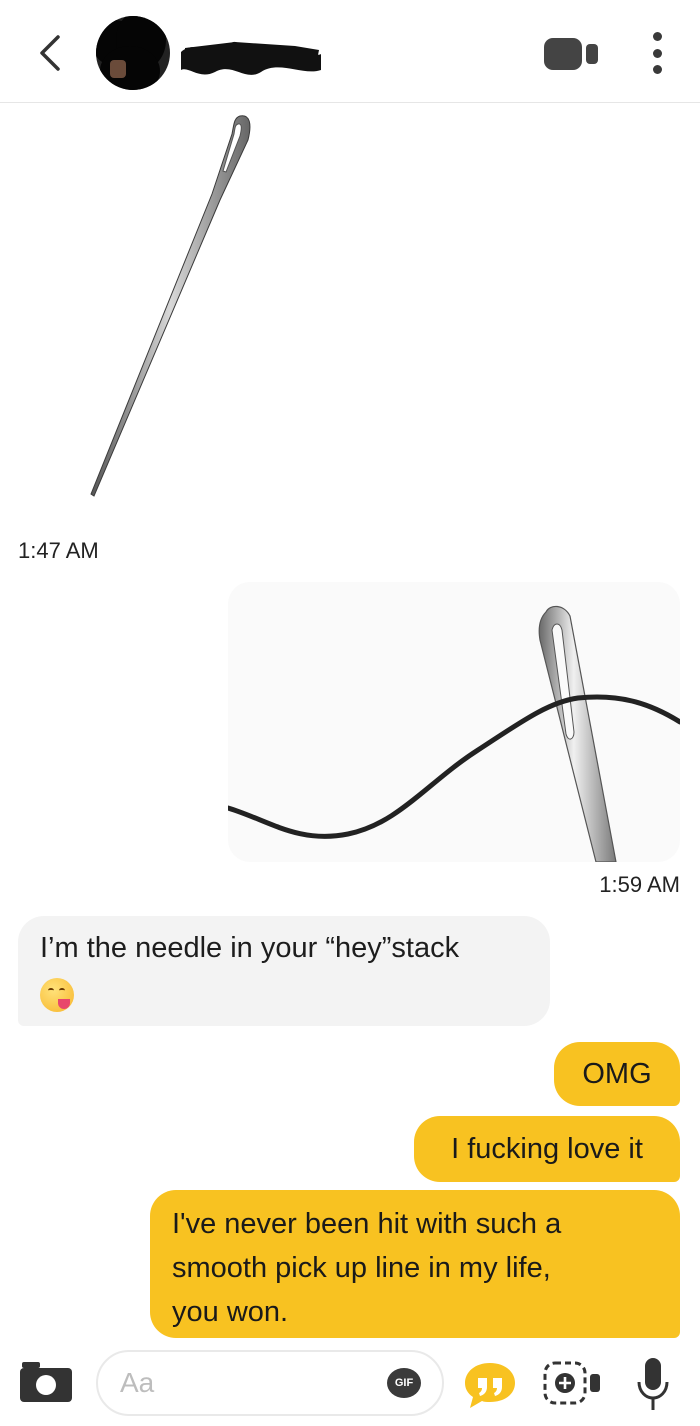 Image resolution: width=700 pixels, height=1426 pixels. Describe the element at coordinates (361, 1268) in the screenshot. I see `message-line: smooth pick up line in my life,` at that location.